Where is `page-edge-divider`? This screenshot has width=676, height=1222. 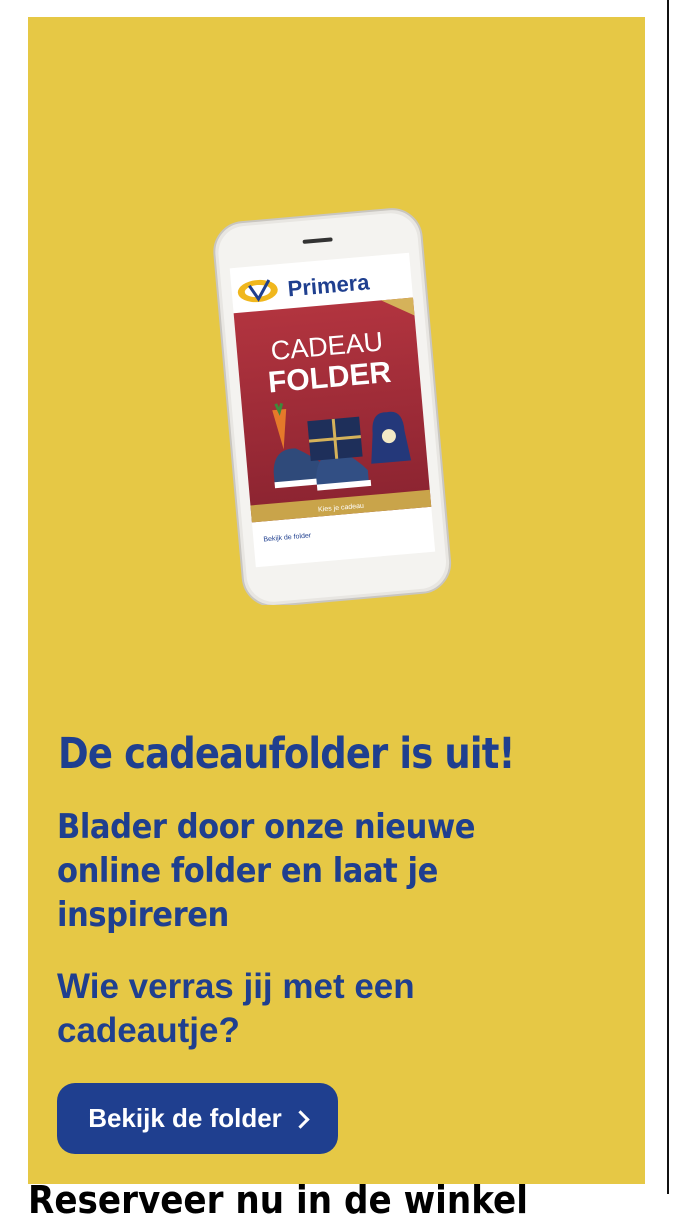
page-edge-divider is located at coordinates (668, 597).